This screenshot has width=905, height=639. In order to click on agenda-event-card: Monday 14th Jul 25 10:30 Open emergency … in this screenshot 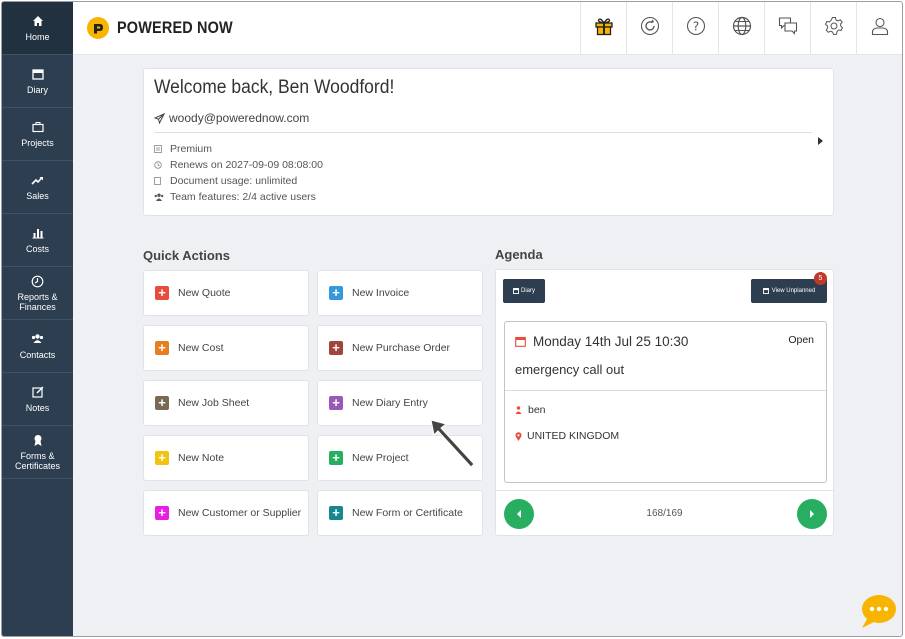, I will do `click(665, 402)`.